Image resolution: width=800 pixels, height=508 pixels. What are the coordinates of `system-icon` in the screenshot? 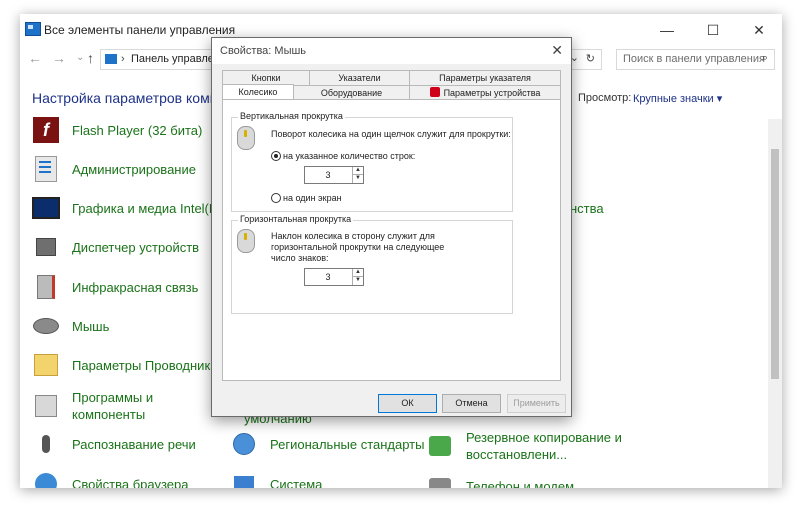 It's located at (244, 479).